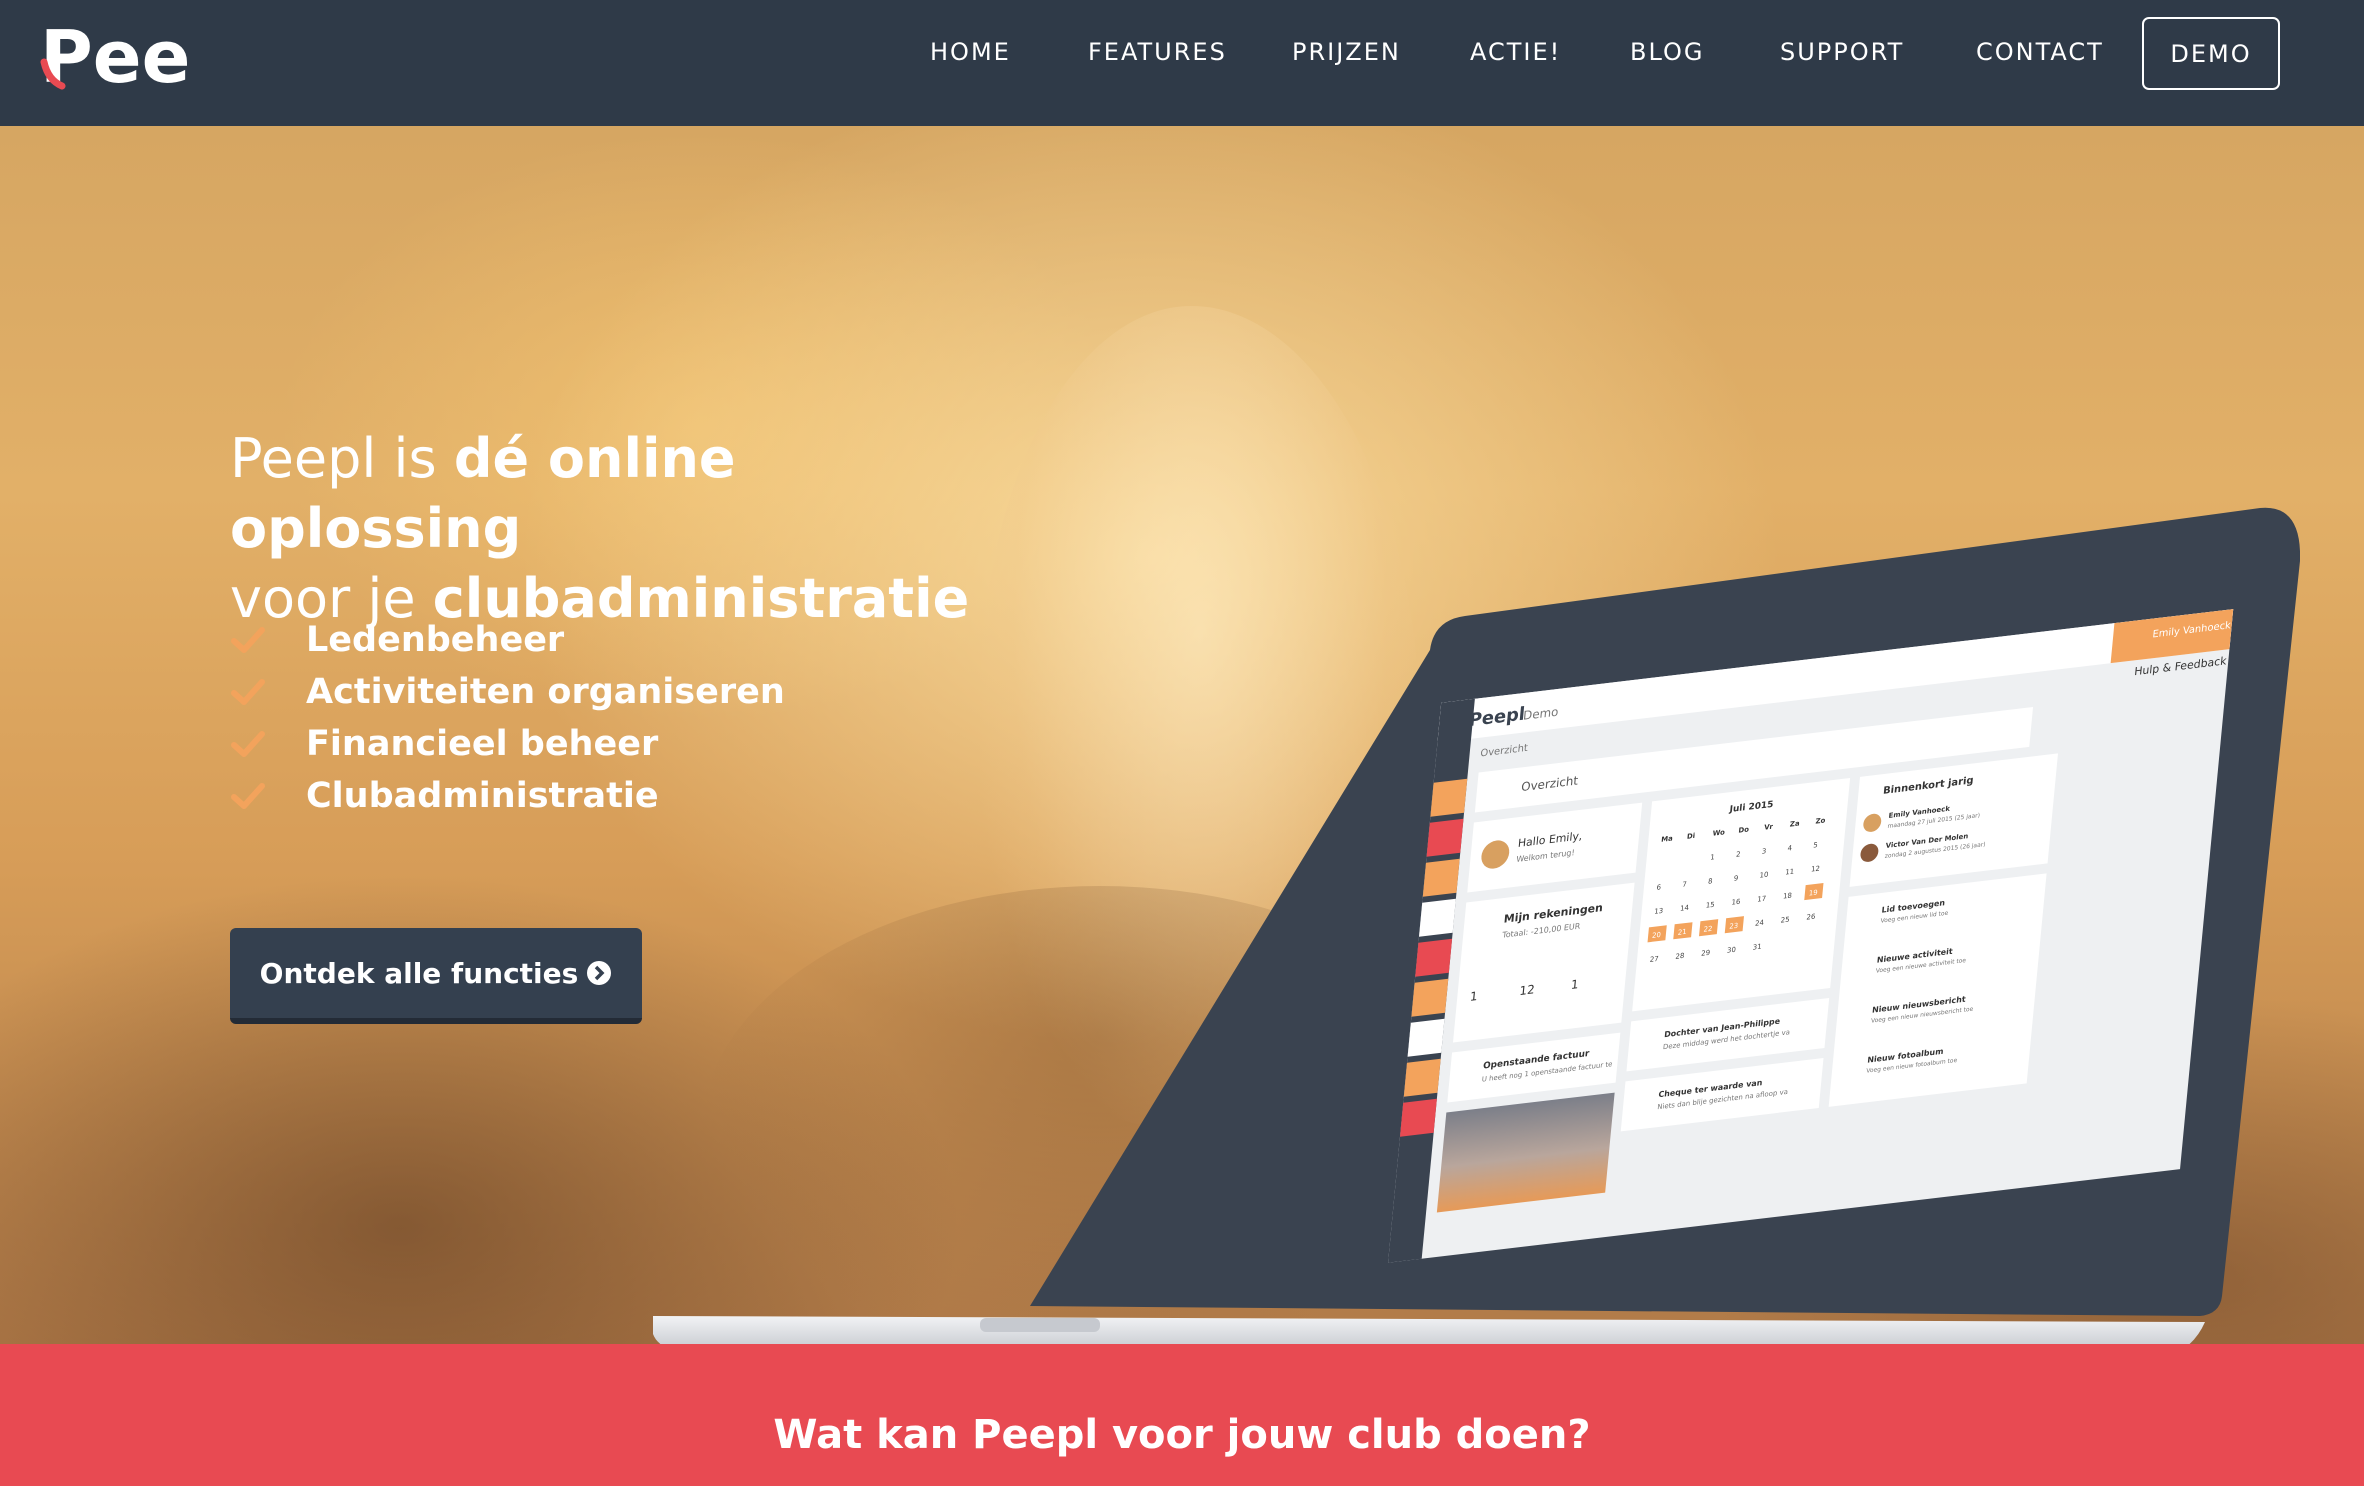 Image resolution: width=2364 pixels, height=1486 pixels. I want to click on feature-label: Clubadministratie, so click(482, 796).